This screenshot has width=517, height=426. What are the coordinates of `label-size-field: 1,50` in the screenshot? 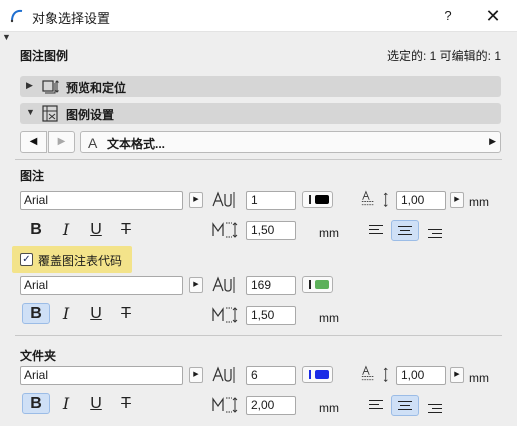 It's located at (271, 230).